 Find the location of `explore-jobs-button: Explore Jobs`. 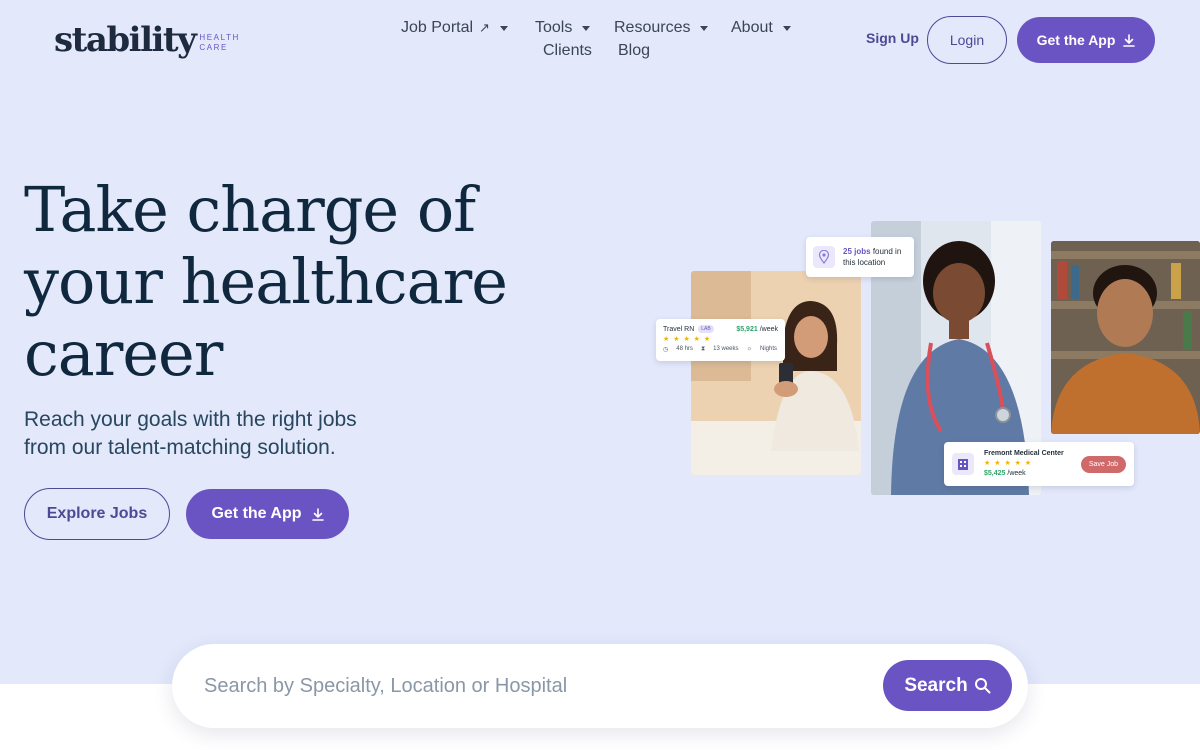

explore-jobs-button: Explore Jobs is located at coordinates (97, 514).